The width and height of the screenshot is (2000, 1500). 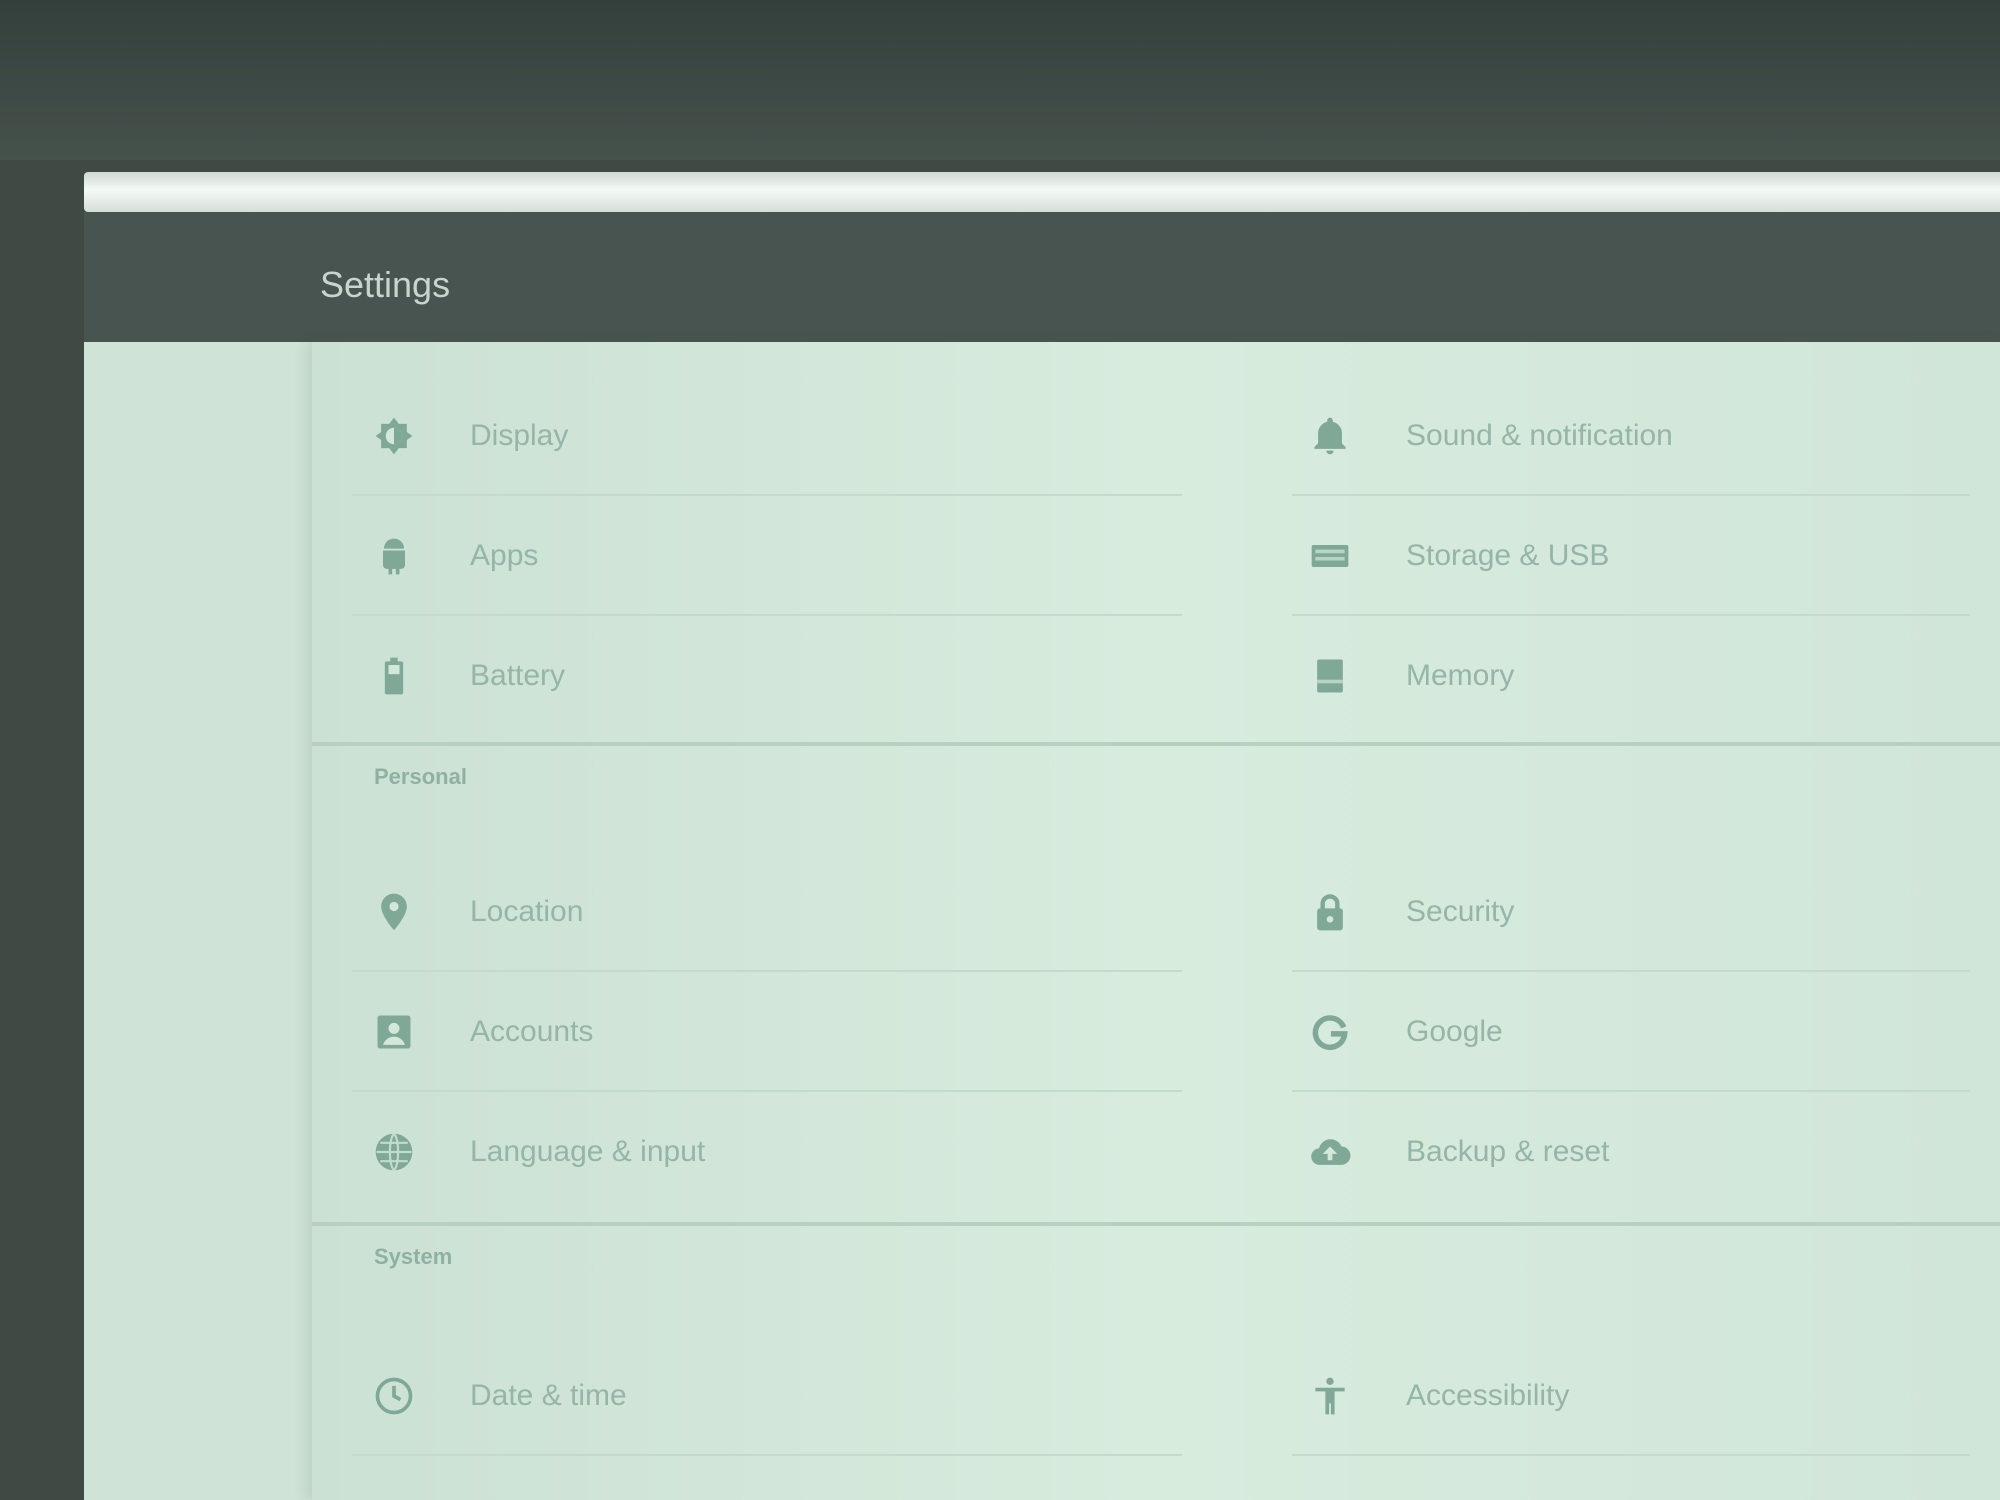 What do you see at coordinates (762, 1396) in the screenshot?
I see `settings-item-date-time: Date & time` at bounding box center [762, 1396].